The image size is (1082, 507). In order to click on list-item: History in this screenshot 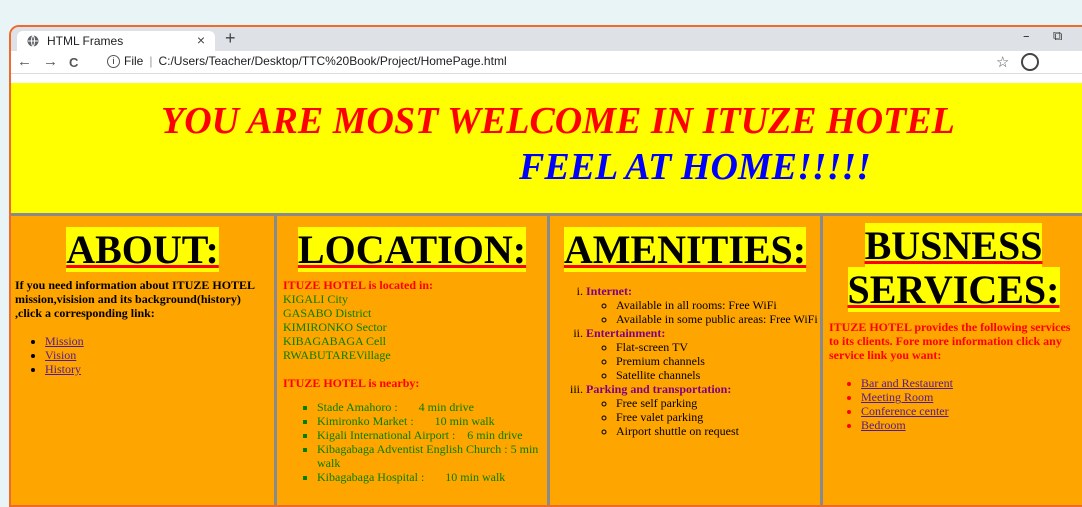, I will do `click(159, 369)`.